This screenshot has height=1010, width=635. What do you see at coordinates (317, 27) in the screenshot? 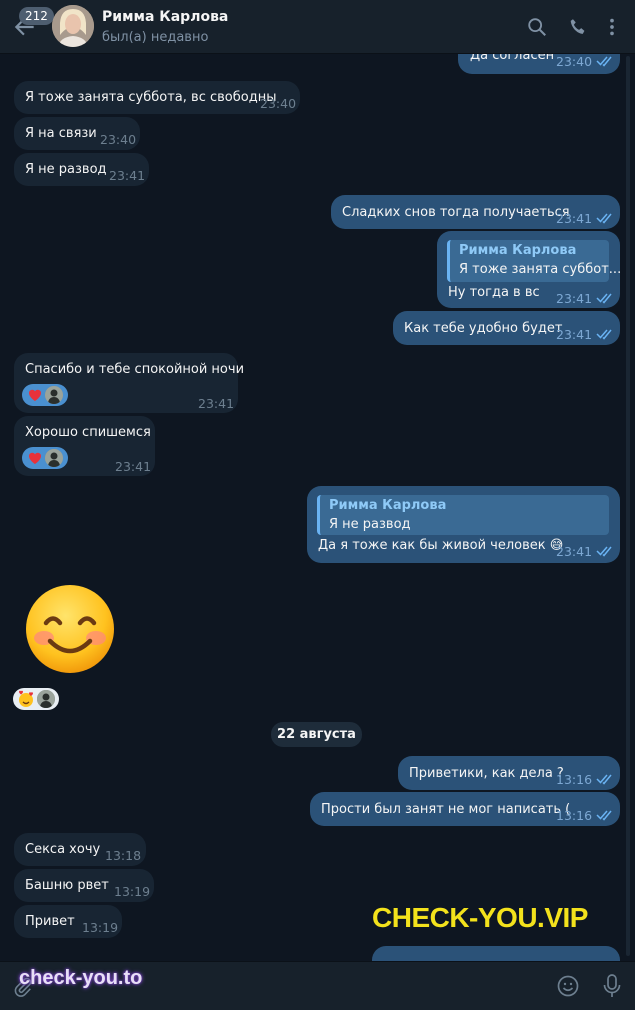
I see `chat-header: 212 Римма Карлова был(а) недавно` at bounding box center [317, 27].